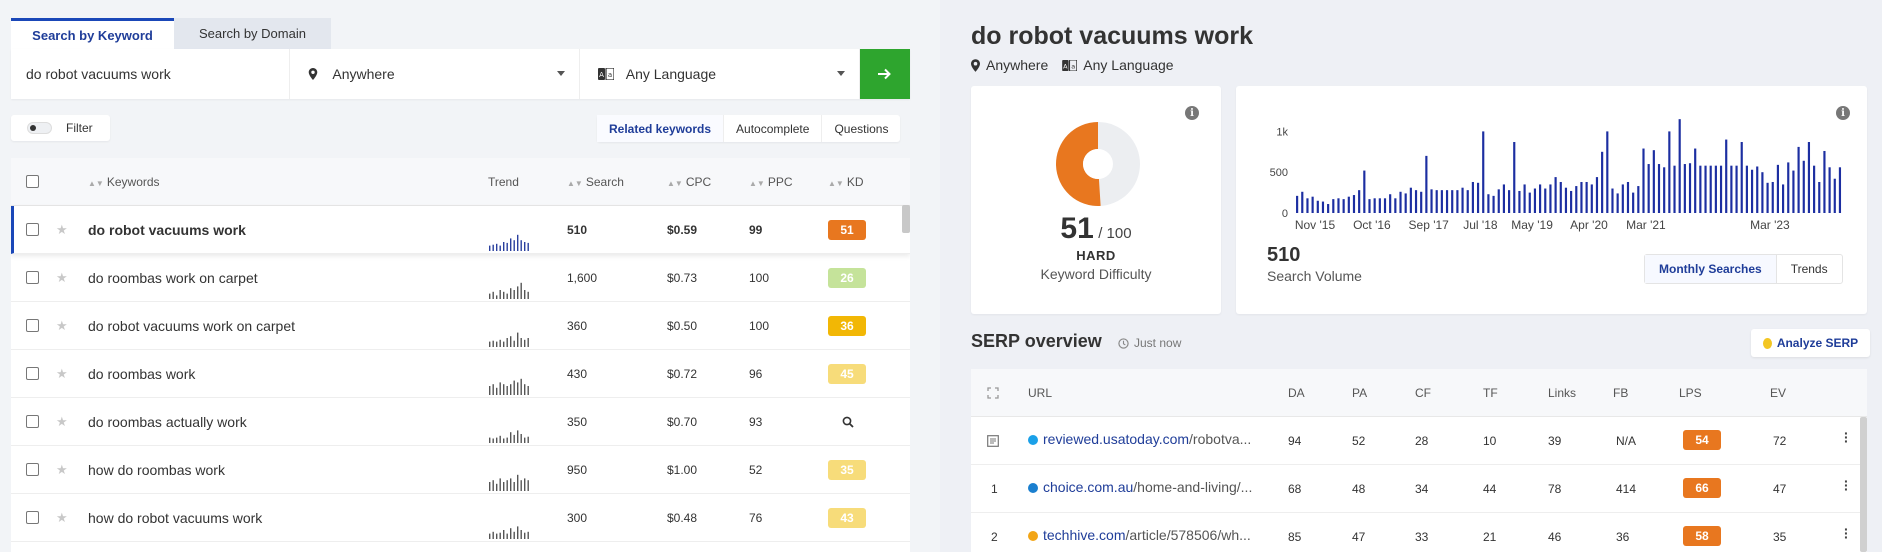 This screenshot has width=1882, height=552. I want to click on filter-toggle: Filter, so click(60, 128).